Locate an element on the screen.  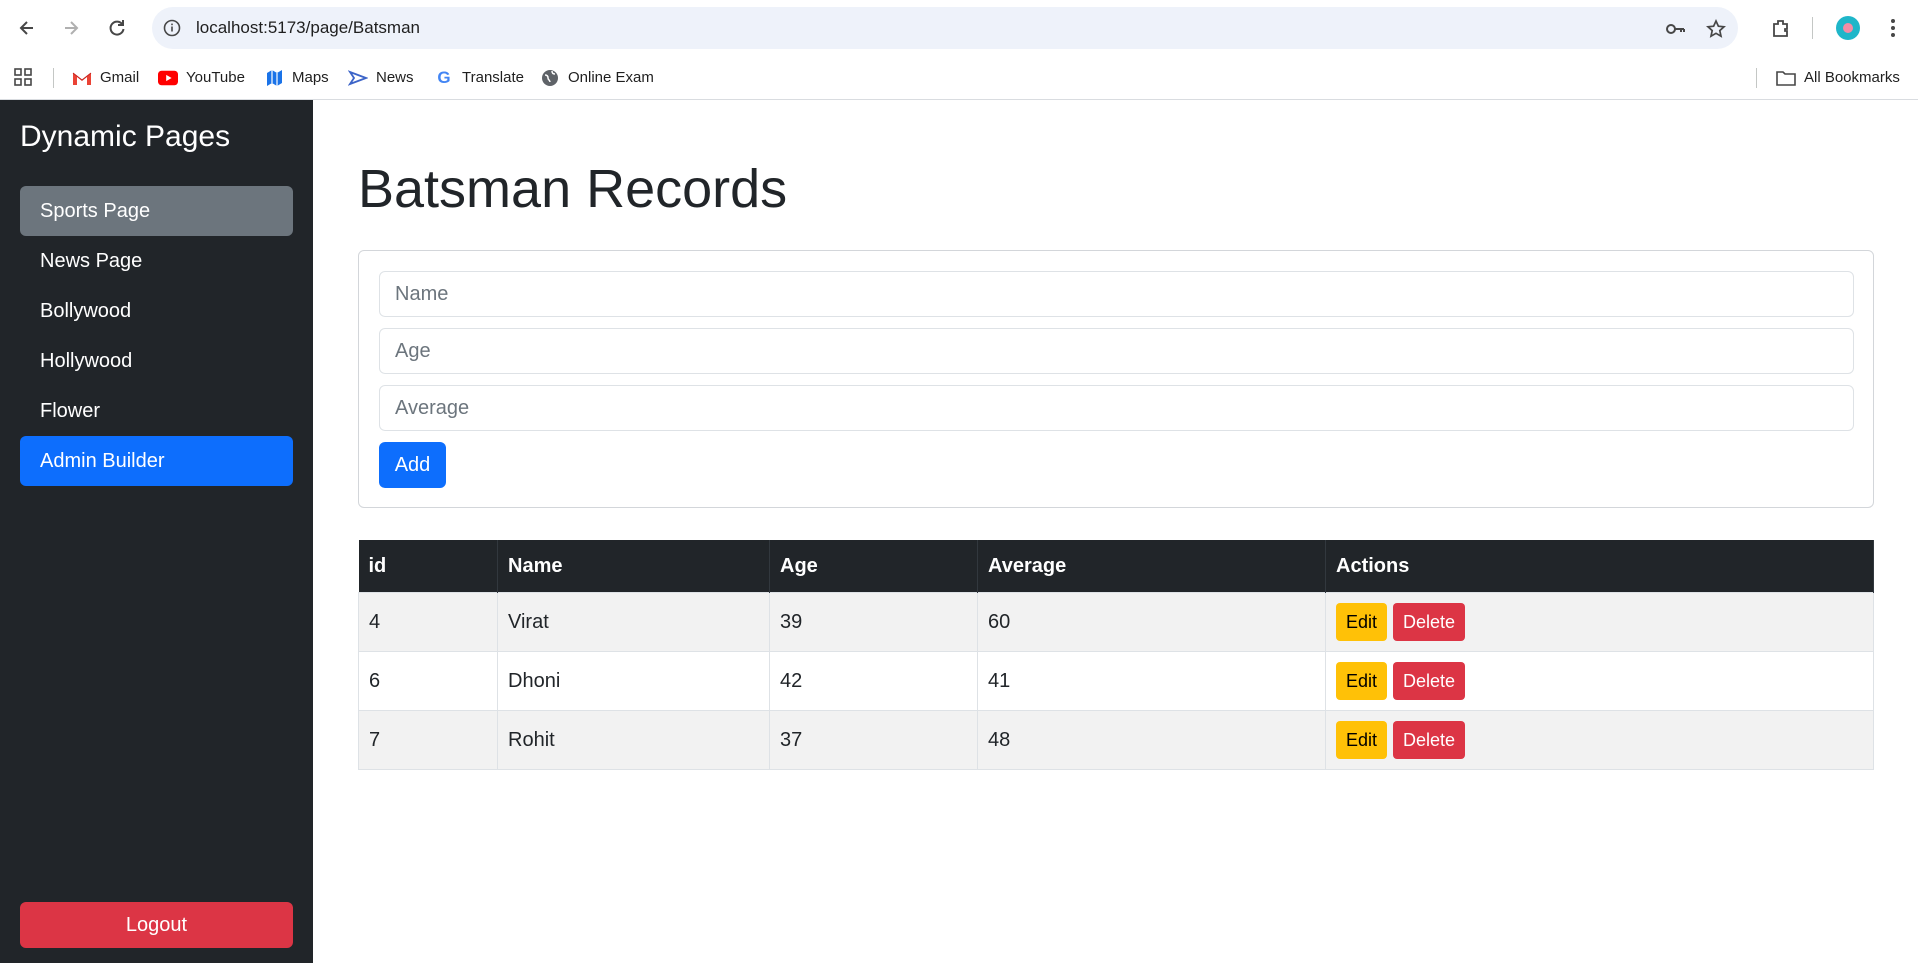
bookmark-online-exam: Online Exam is located at coordinates (597, 77).